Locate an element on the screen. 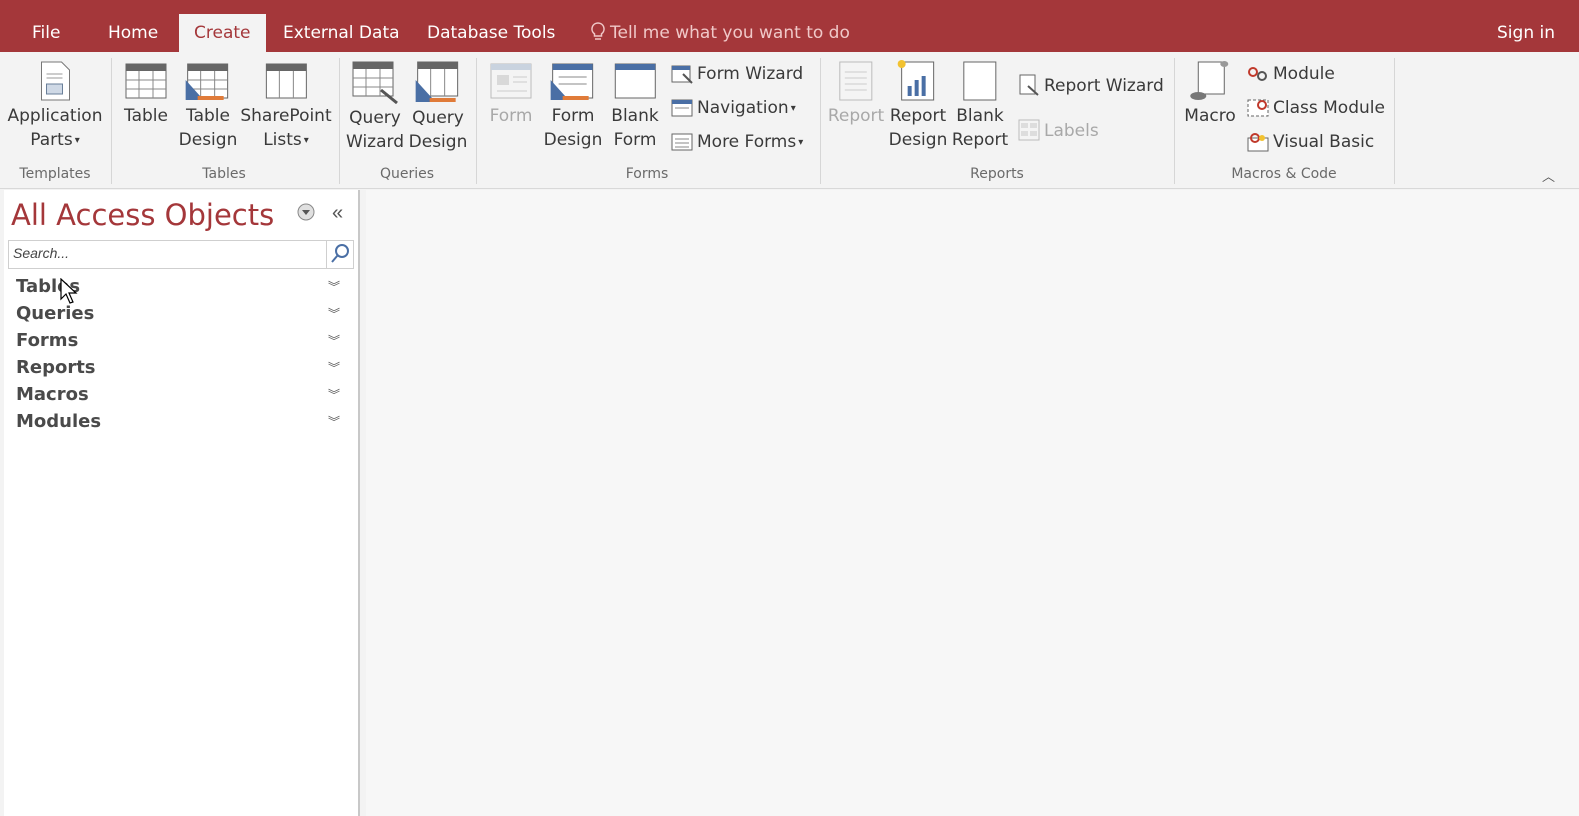  report-icon is located at coordinates (856, 81).